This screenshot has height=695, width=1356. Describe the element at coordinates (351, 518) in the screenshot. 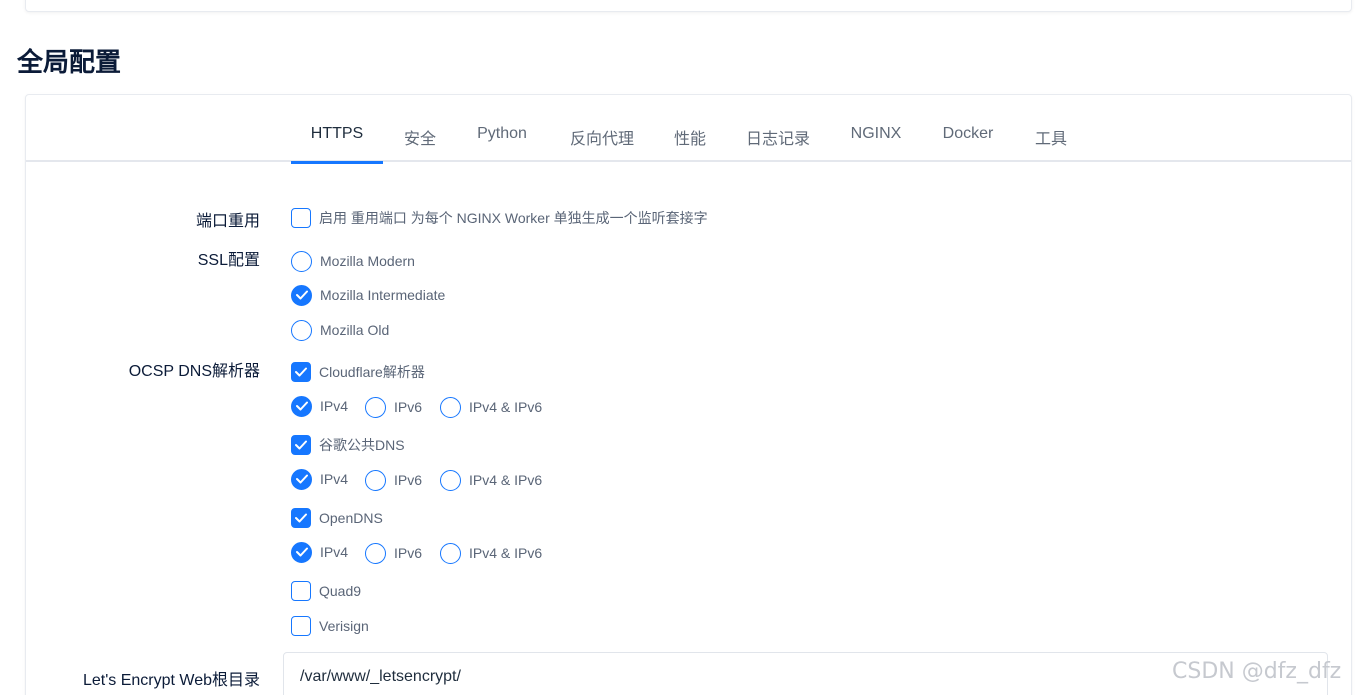

I see `resolver-label: OpenDNS` at that location.